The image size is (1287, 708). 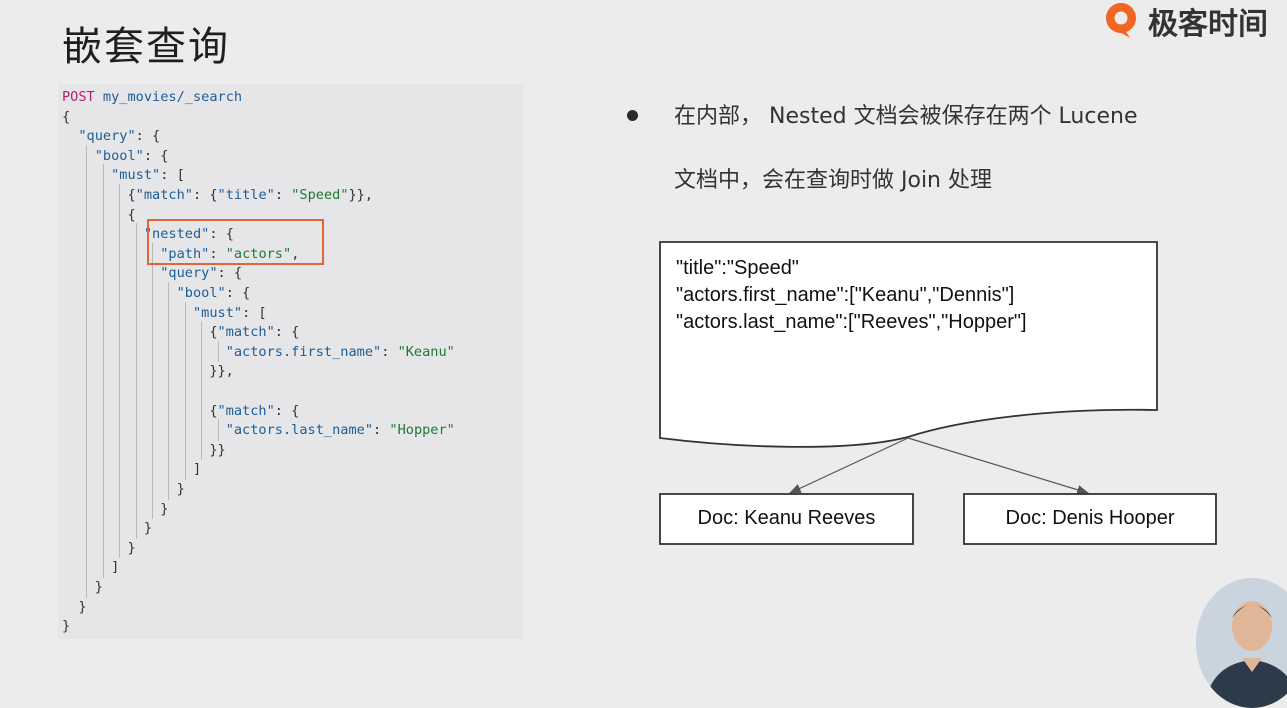 I want to click on source-doc-line-title: "title":"Speed", so click(x=737, y=268).